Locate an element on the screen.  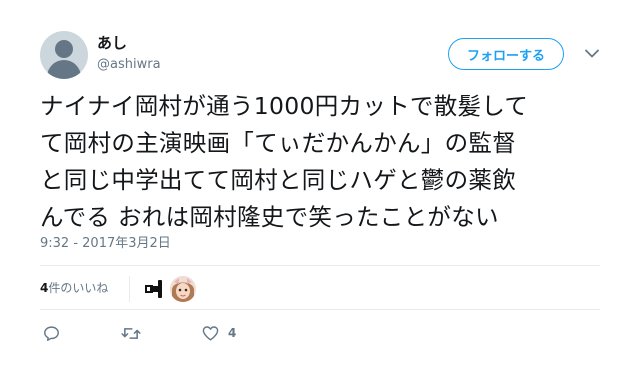
avatar-default-body is located at coordinates (64, 69).